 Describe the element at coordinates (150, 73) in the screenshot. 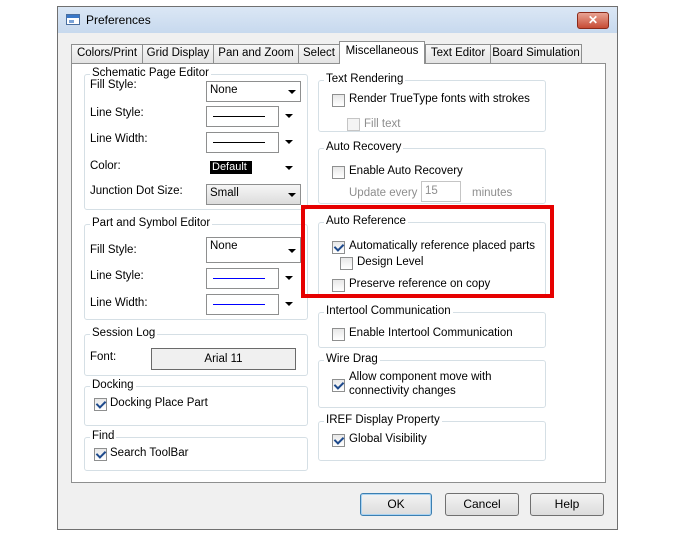

I see `group-title: Schematic Page Editor` at that location.